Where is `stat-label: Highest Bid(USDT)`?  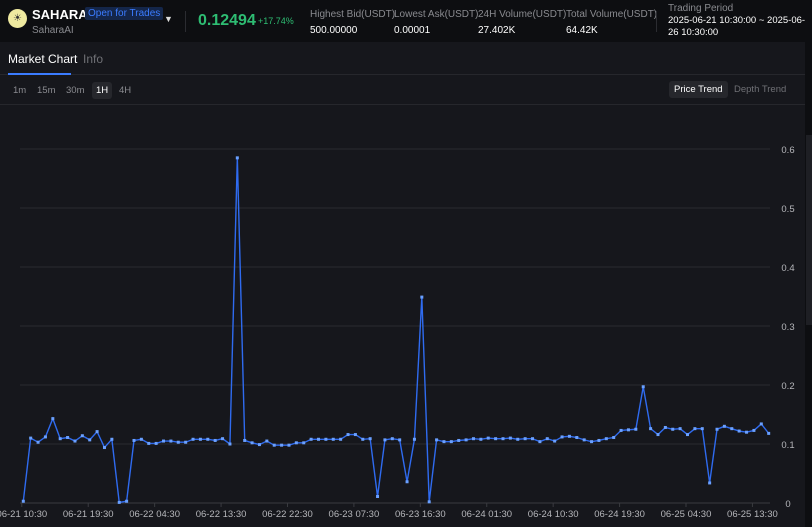 stat-label: Highest Bid(USDT) is located at coordinates (353, 14).